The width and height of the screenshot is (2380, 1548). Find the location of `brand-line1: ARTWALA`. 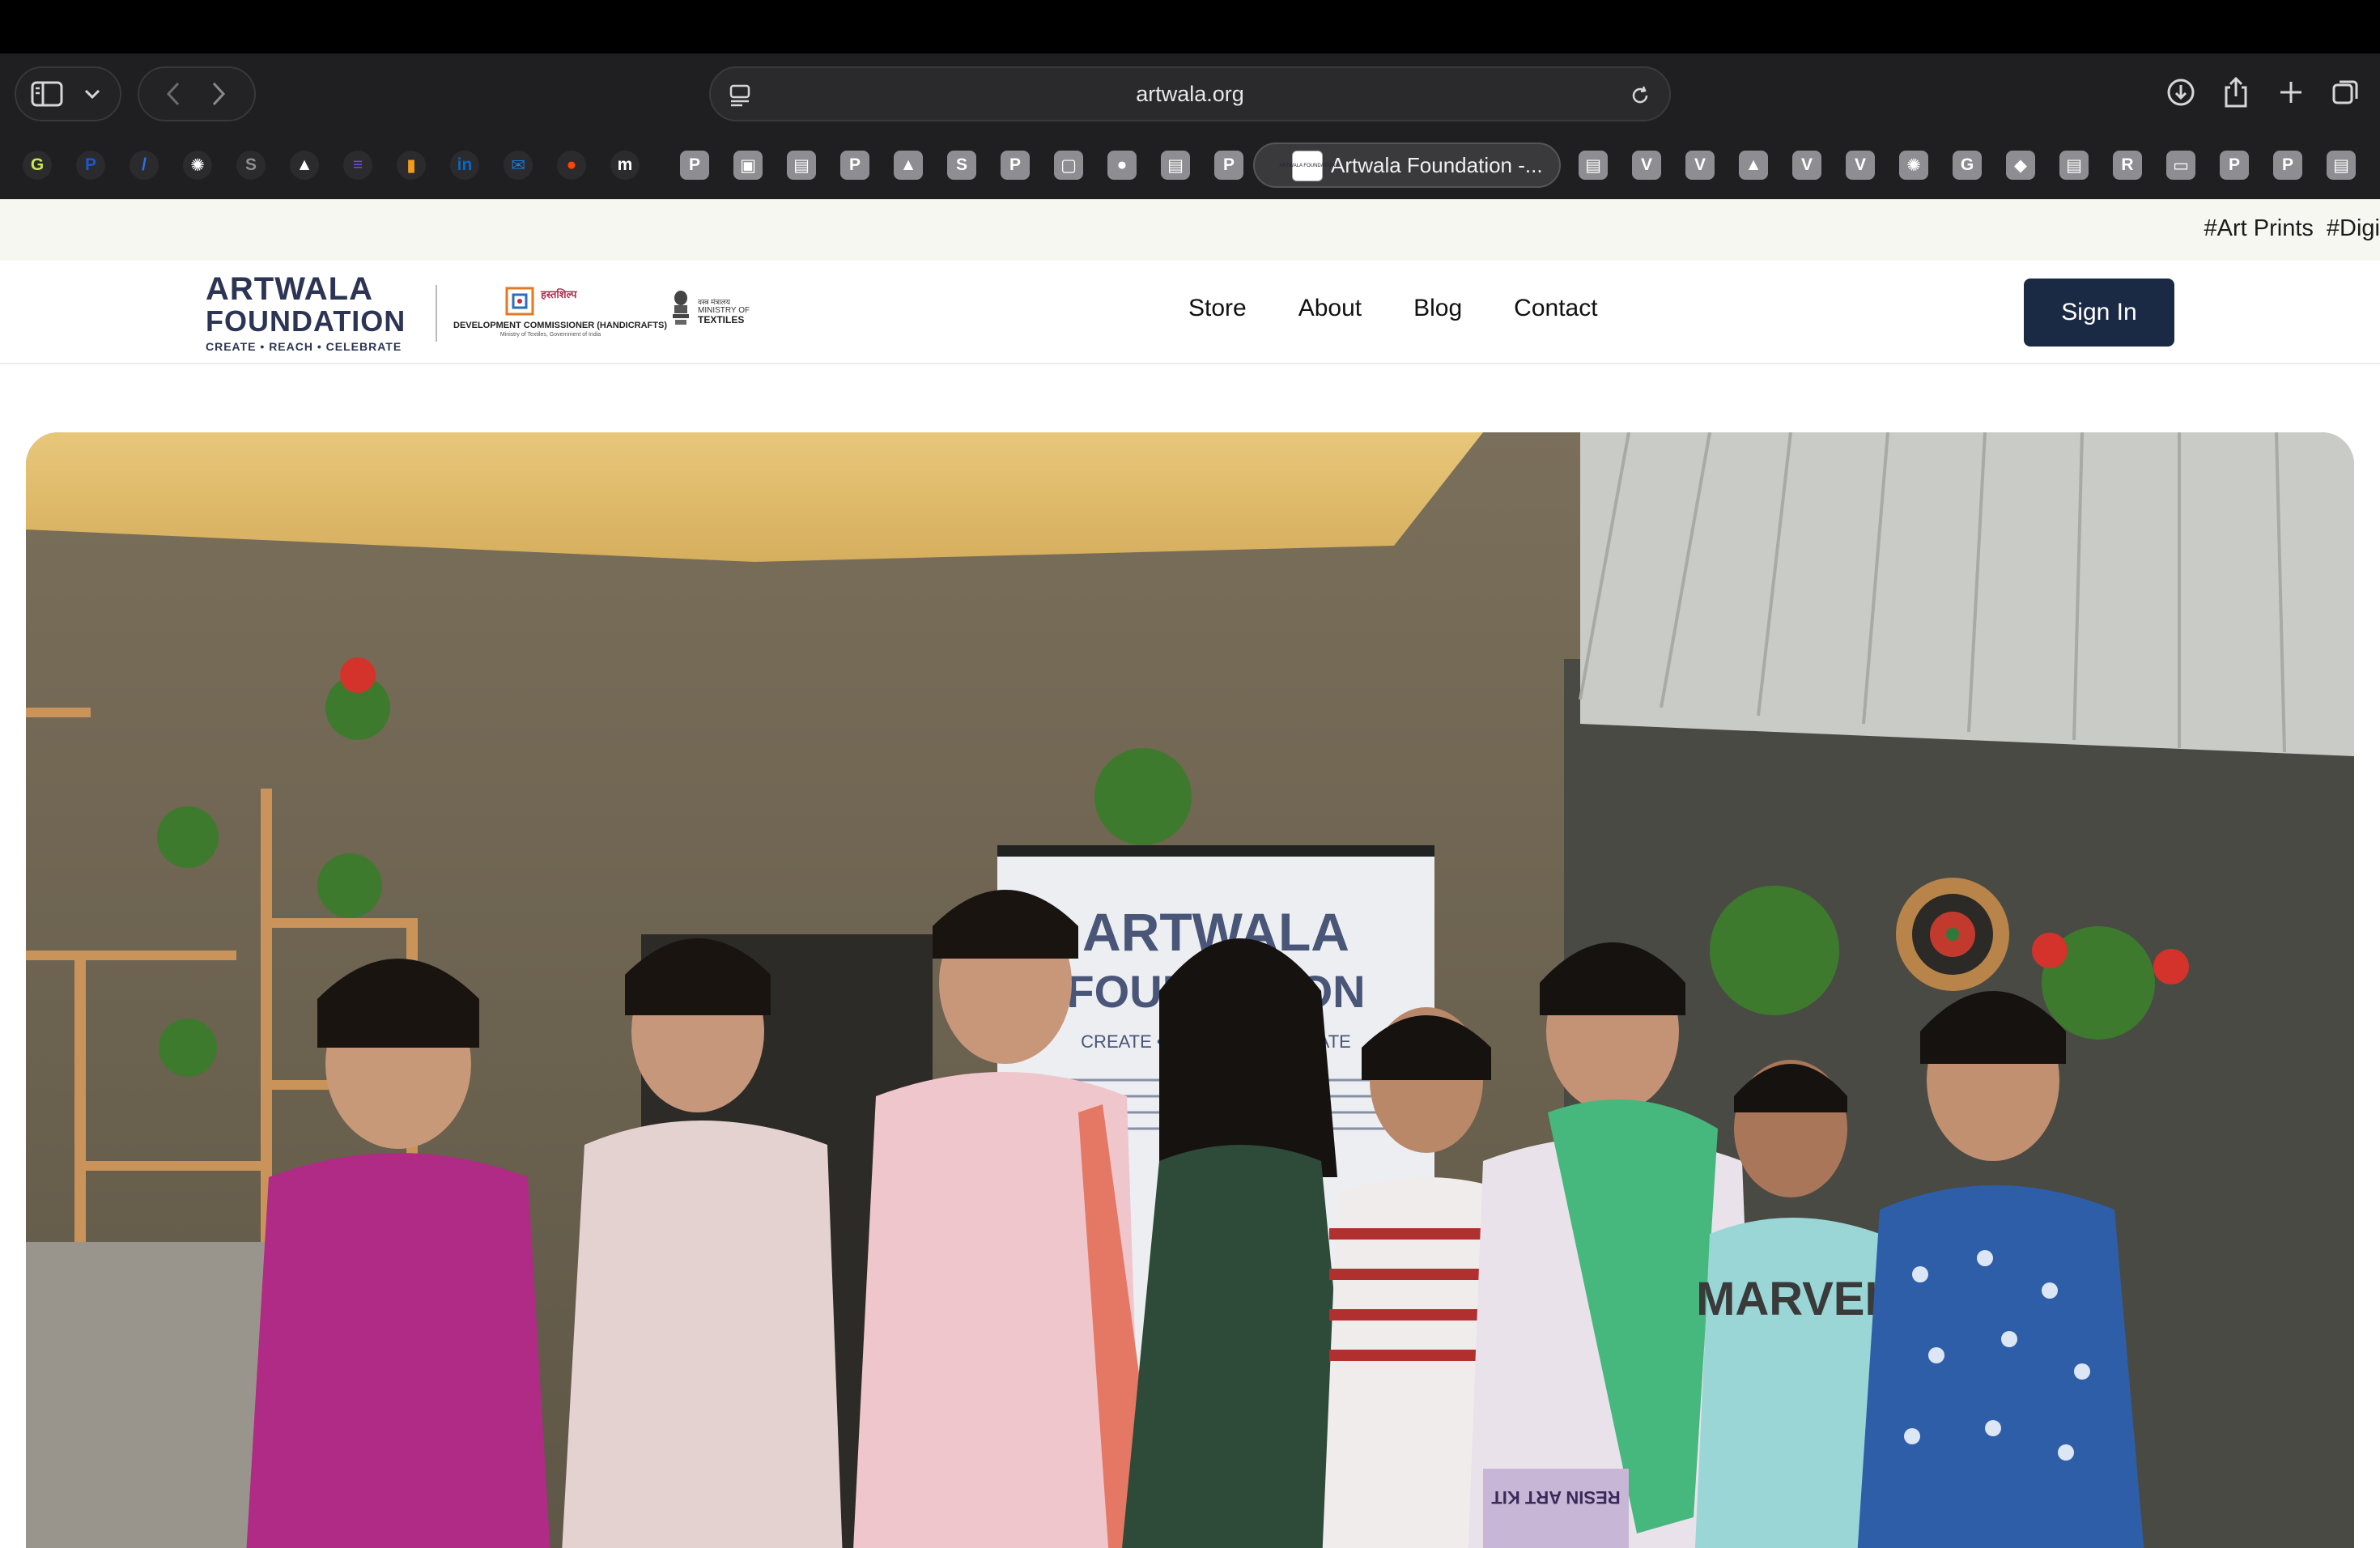

brand-line1: ARTWALA is located at coordinates (289, 289).